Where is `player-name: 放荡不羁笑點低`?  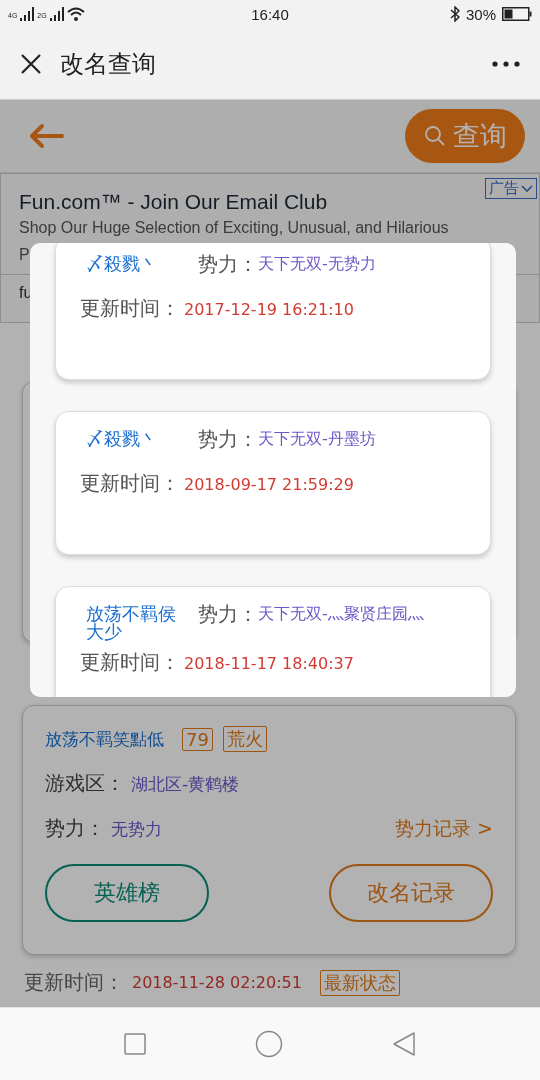 player-name: 放荡不羁笑點低 is located at coordinates (104, 739).